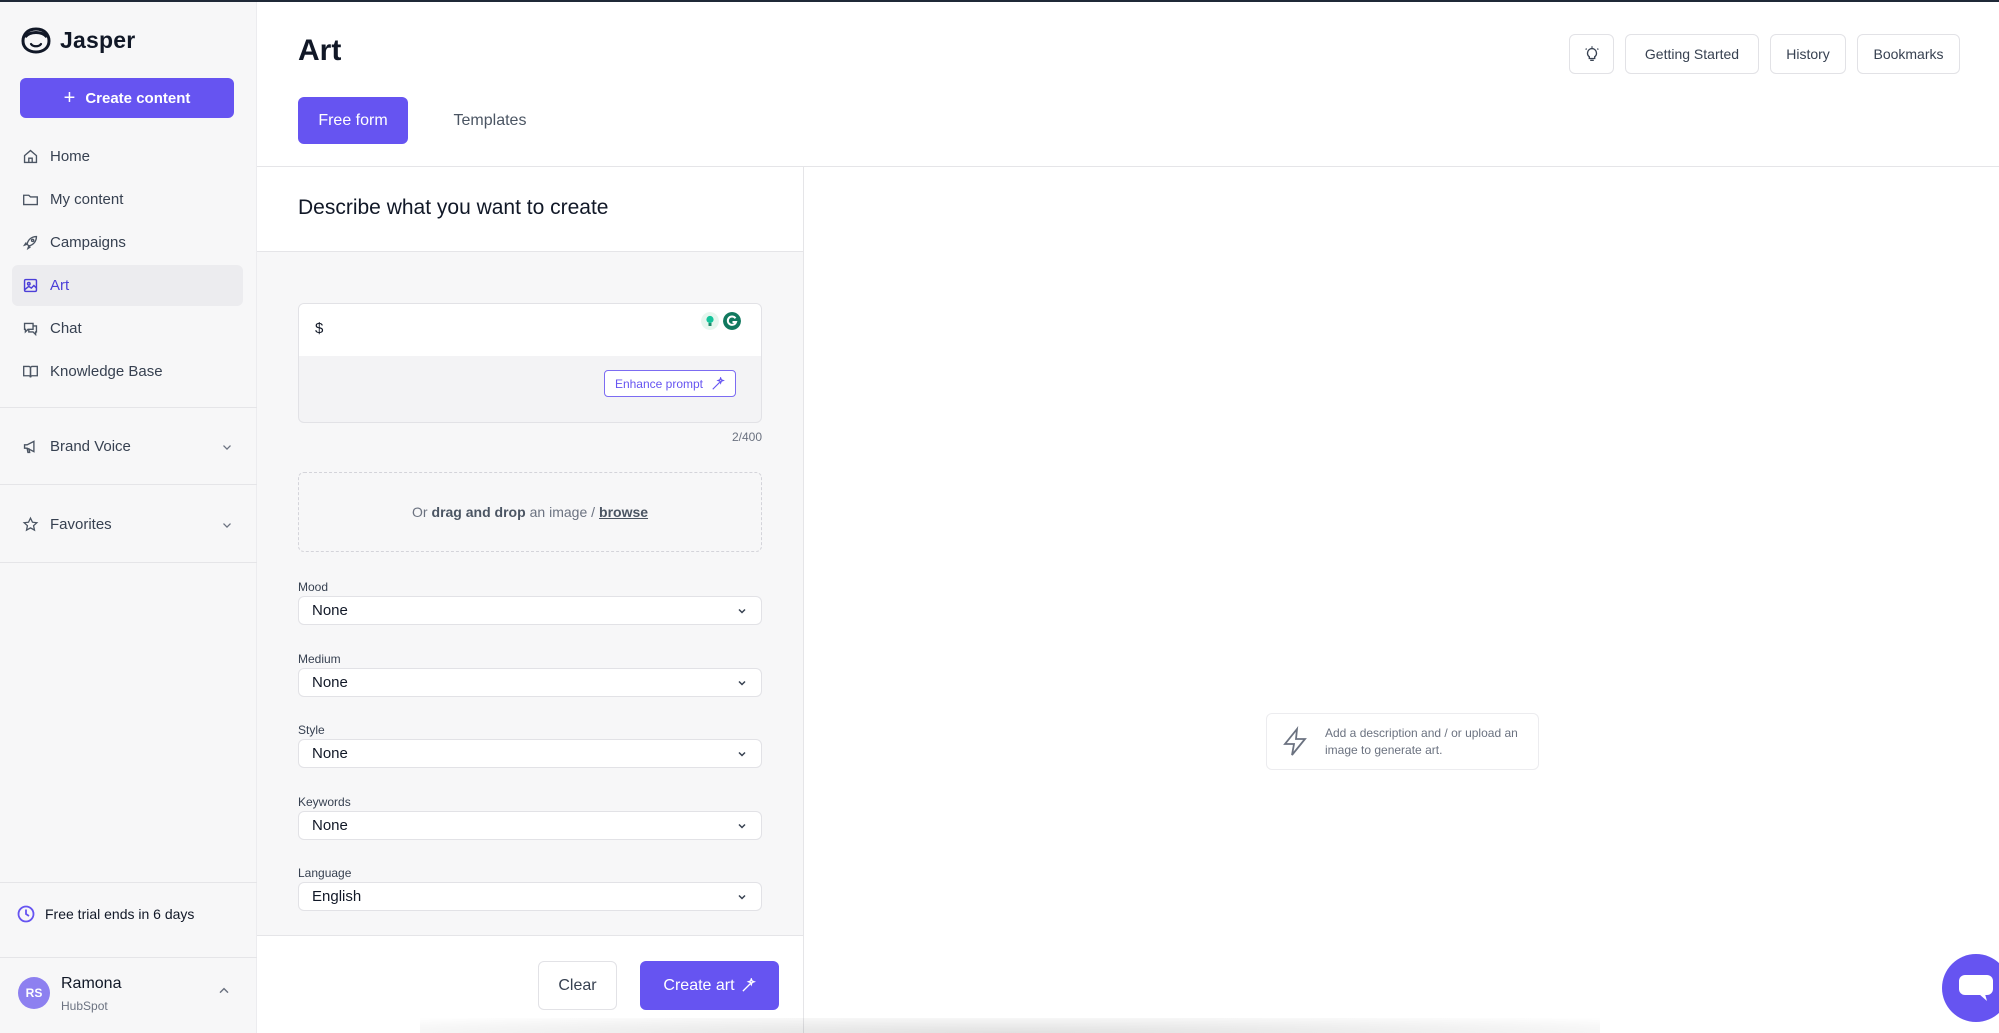  What do you see at coordinates (1808, 54) in the screenshot?
I see `history-button: History` at bounding box center [1808, 54].